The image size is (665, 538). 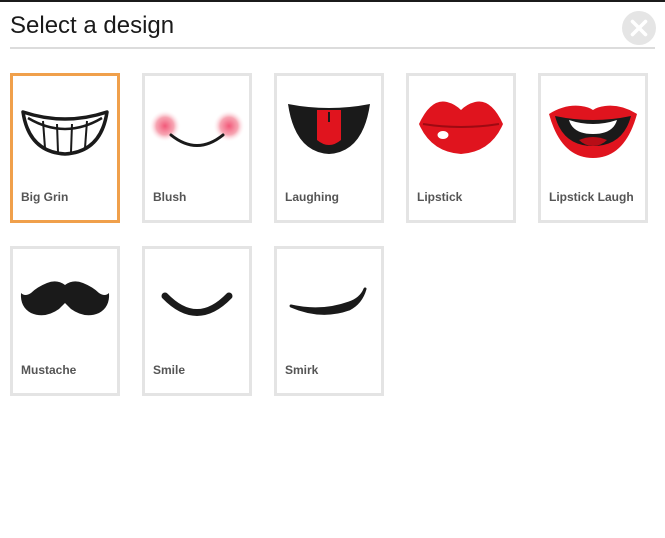 What do you see at coordinates (593, 131) in the screenshot?
I see `lipstick-laugh-icon` at bounding box center [593, 131].